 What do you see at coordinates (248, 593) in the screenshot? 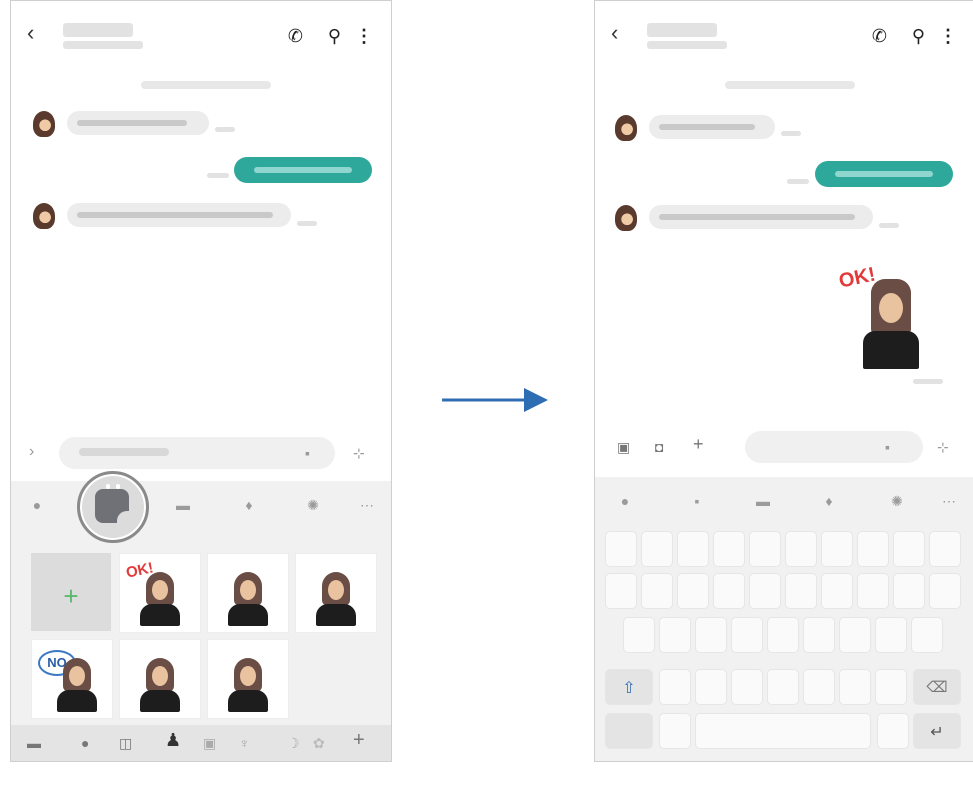
I see `sticker-wave` at bounding box center [248, 593].